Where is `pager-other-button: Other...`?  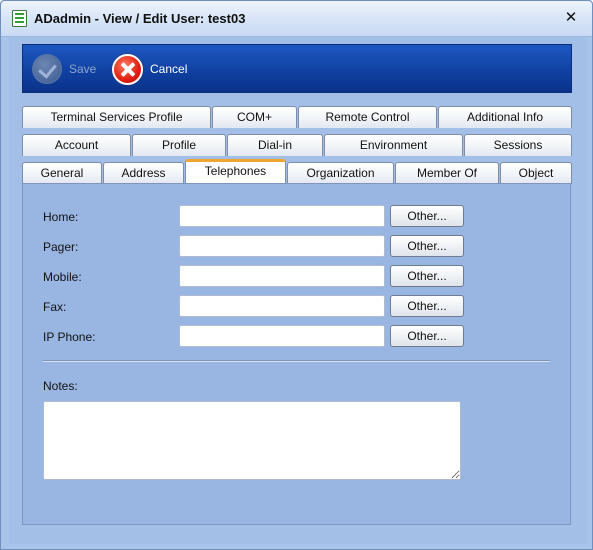
pager-other-button: Other... is located at coordinates (427, 246).